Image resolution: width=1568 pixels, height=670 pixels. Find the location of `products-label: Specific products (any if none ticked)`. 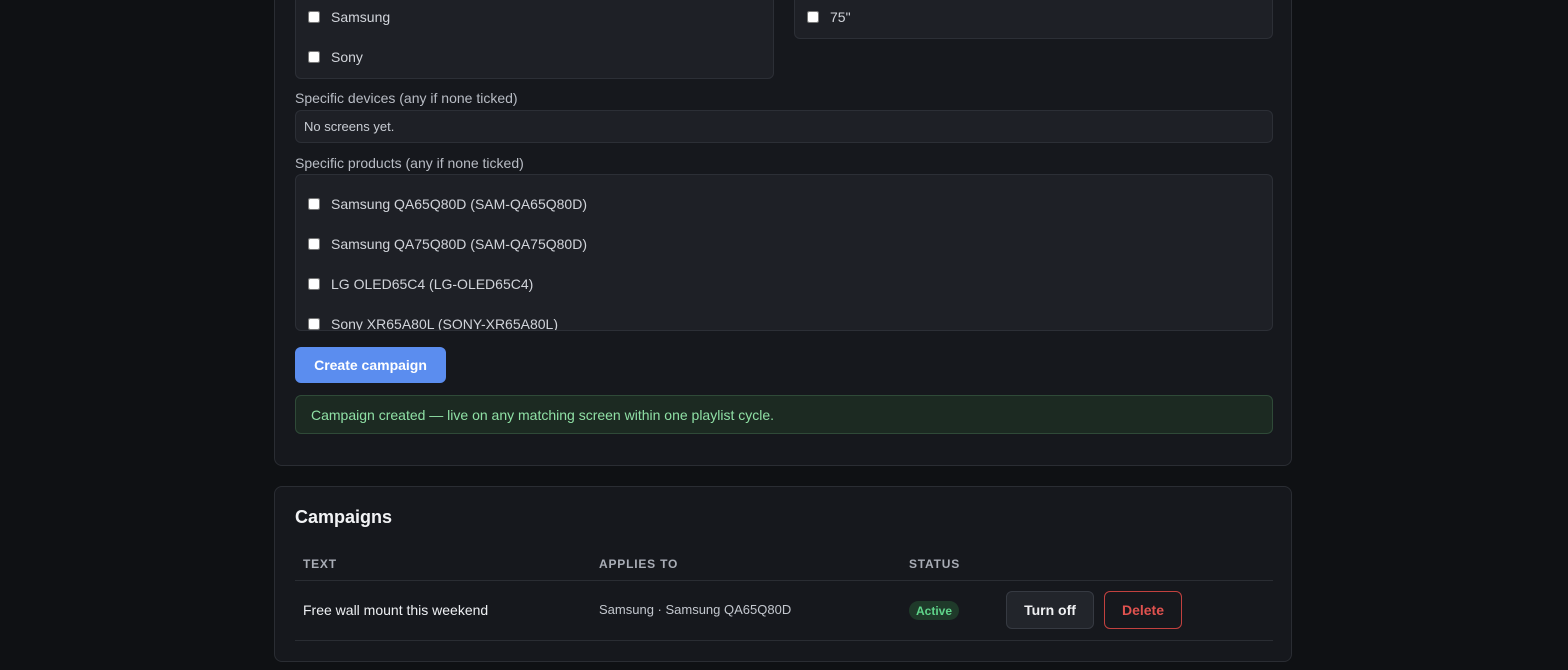

products-label: Specific products (any if none ticked) is located at coordinates (409, 163).